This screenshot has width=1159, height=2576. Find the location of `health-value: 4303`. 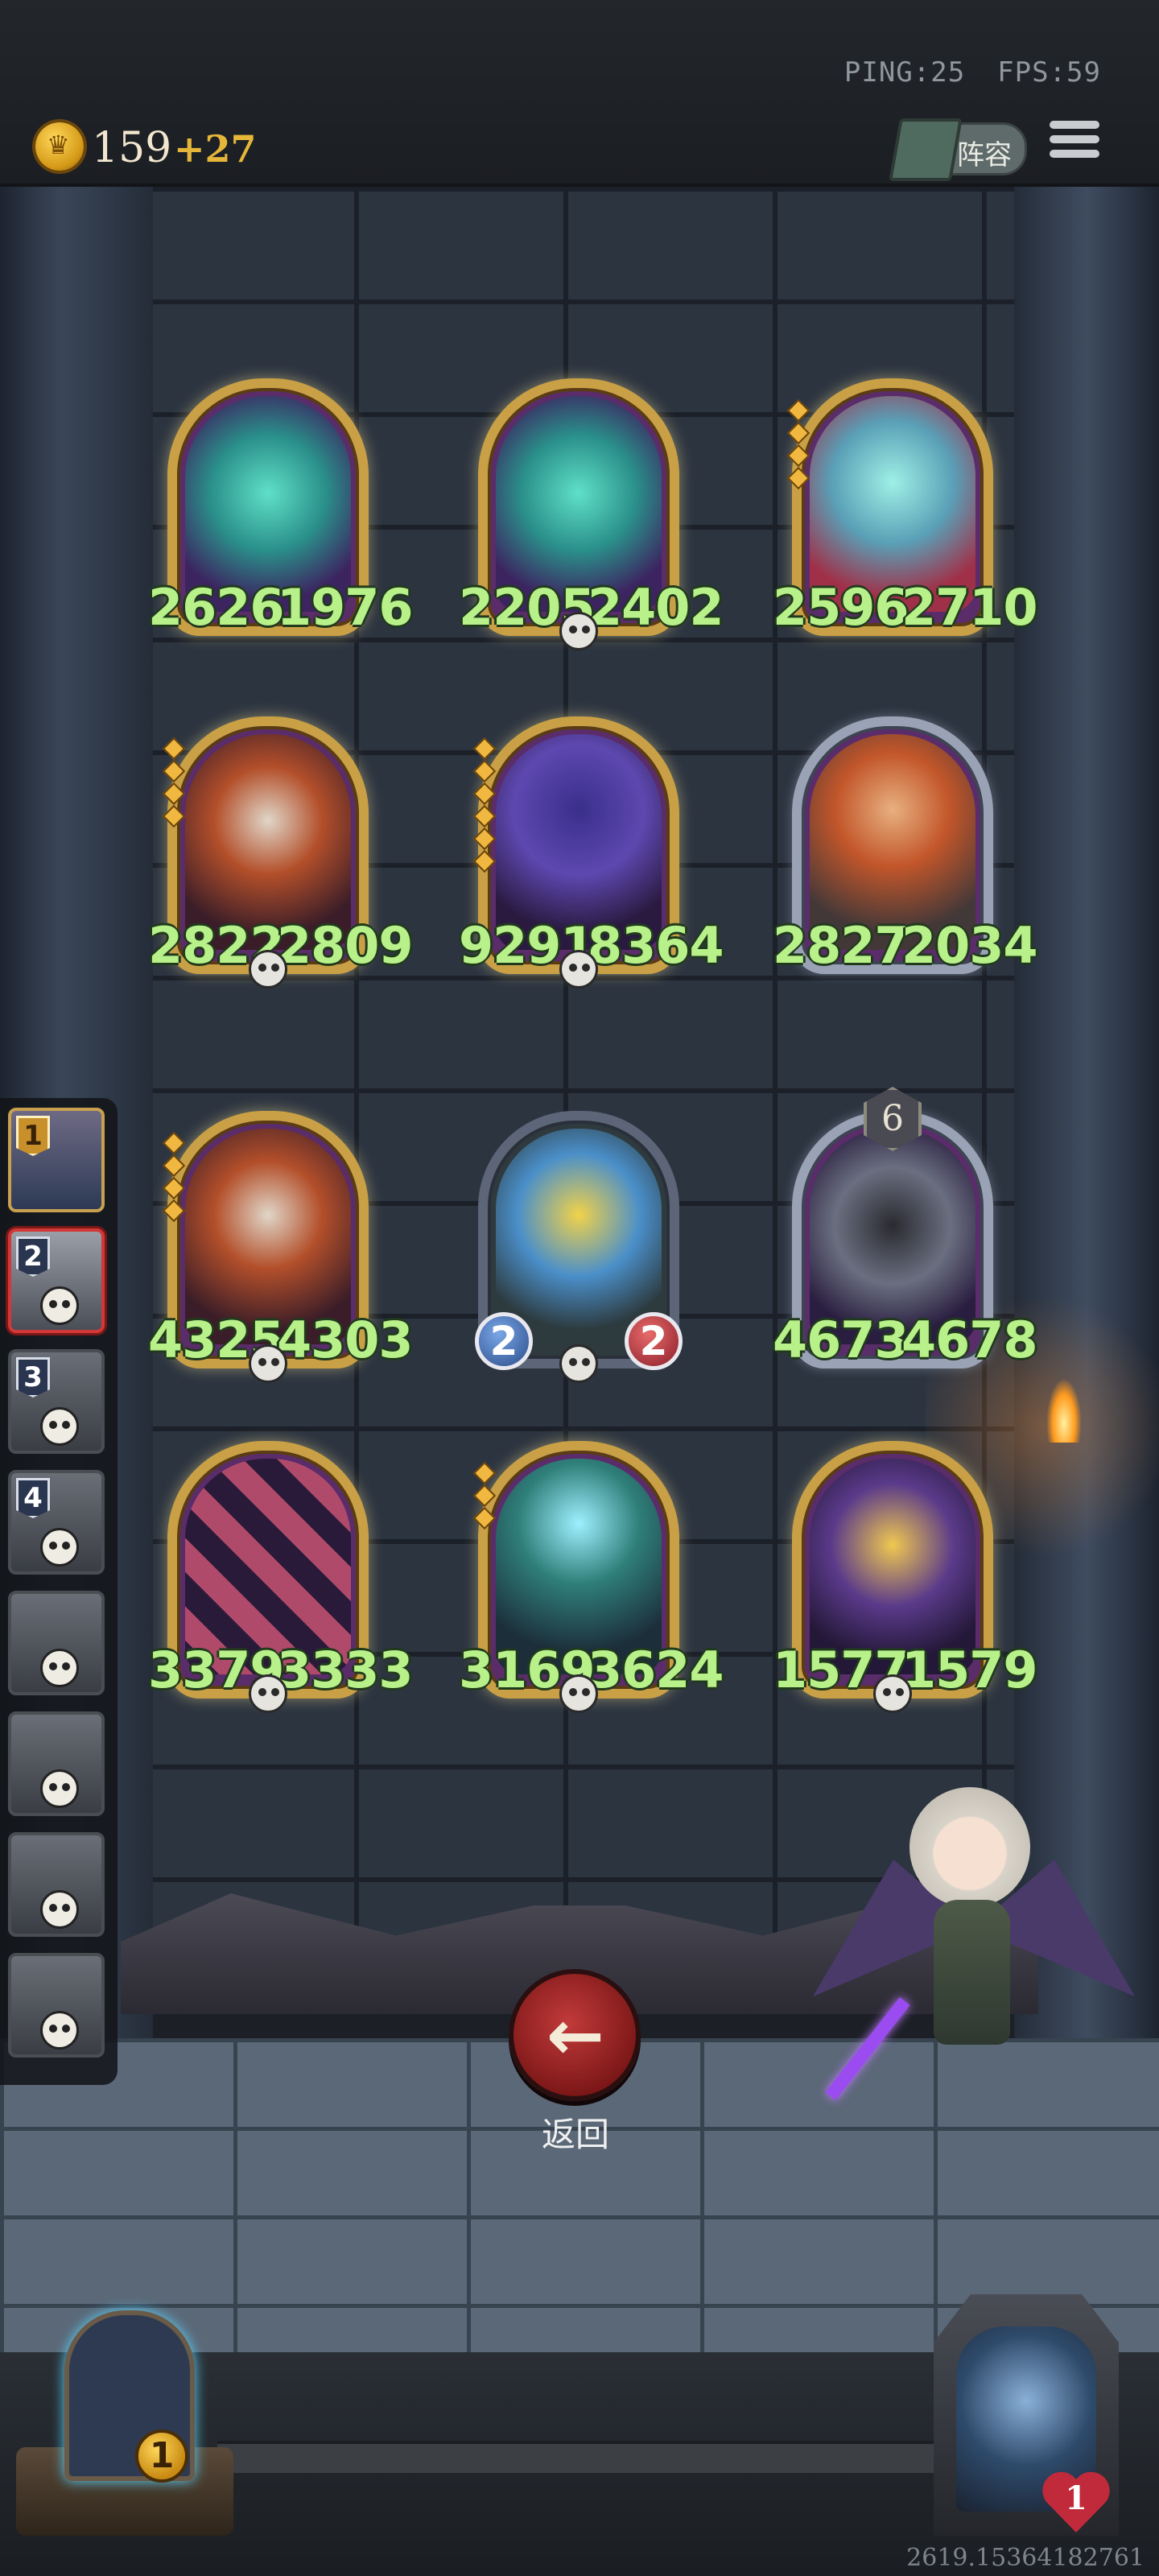

health-value: 4303 is located at coordinates (345, 1340).